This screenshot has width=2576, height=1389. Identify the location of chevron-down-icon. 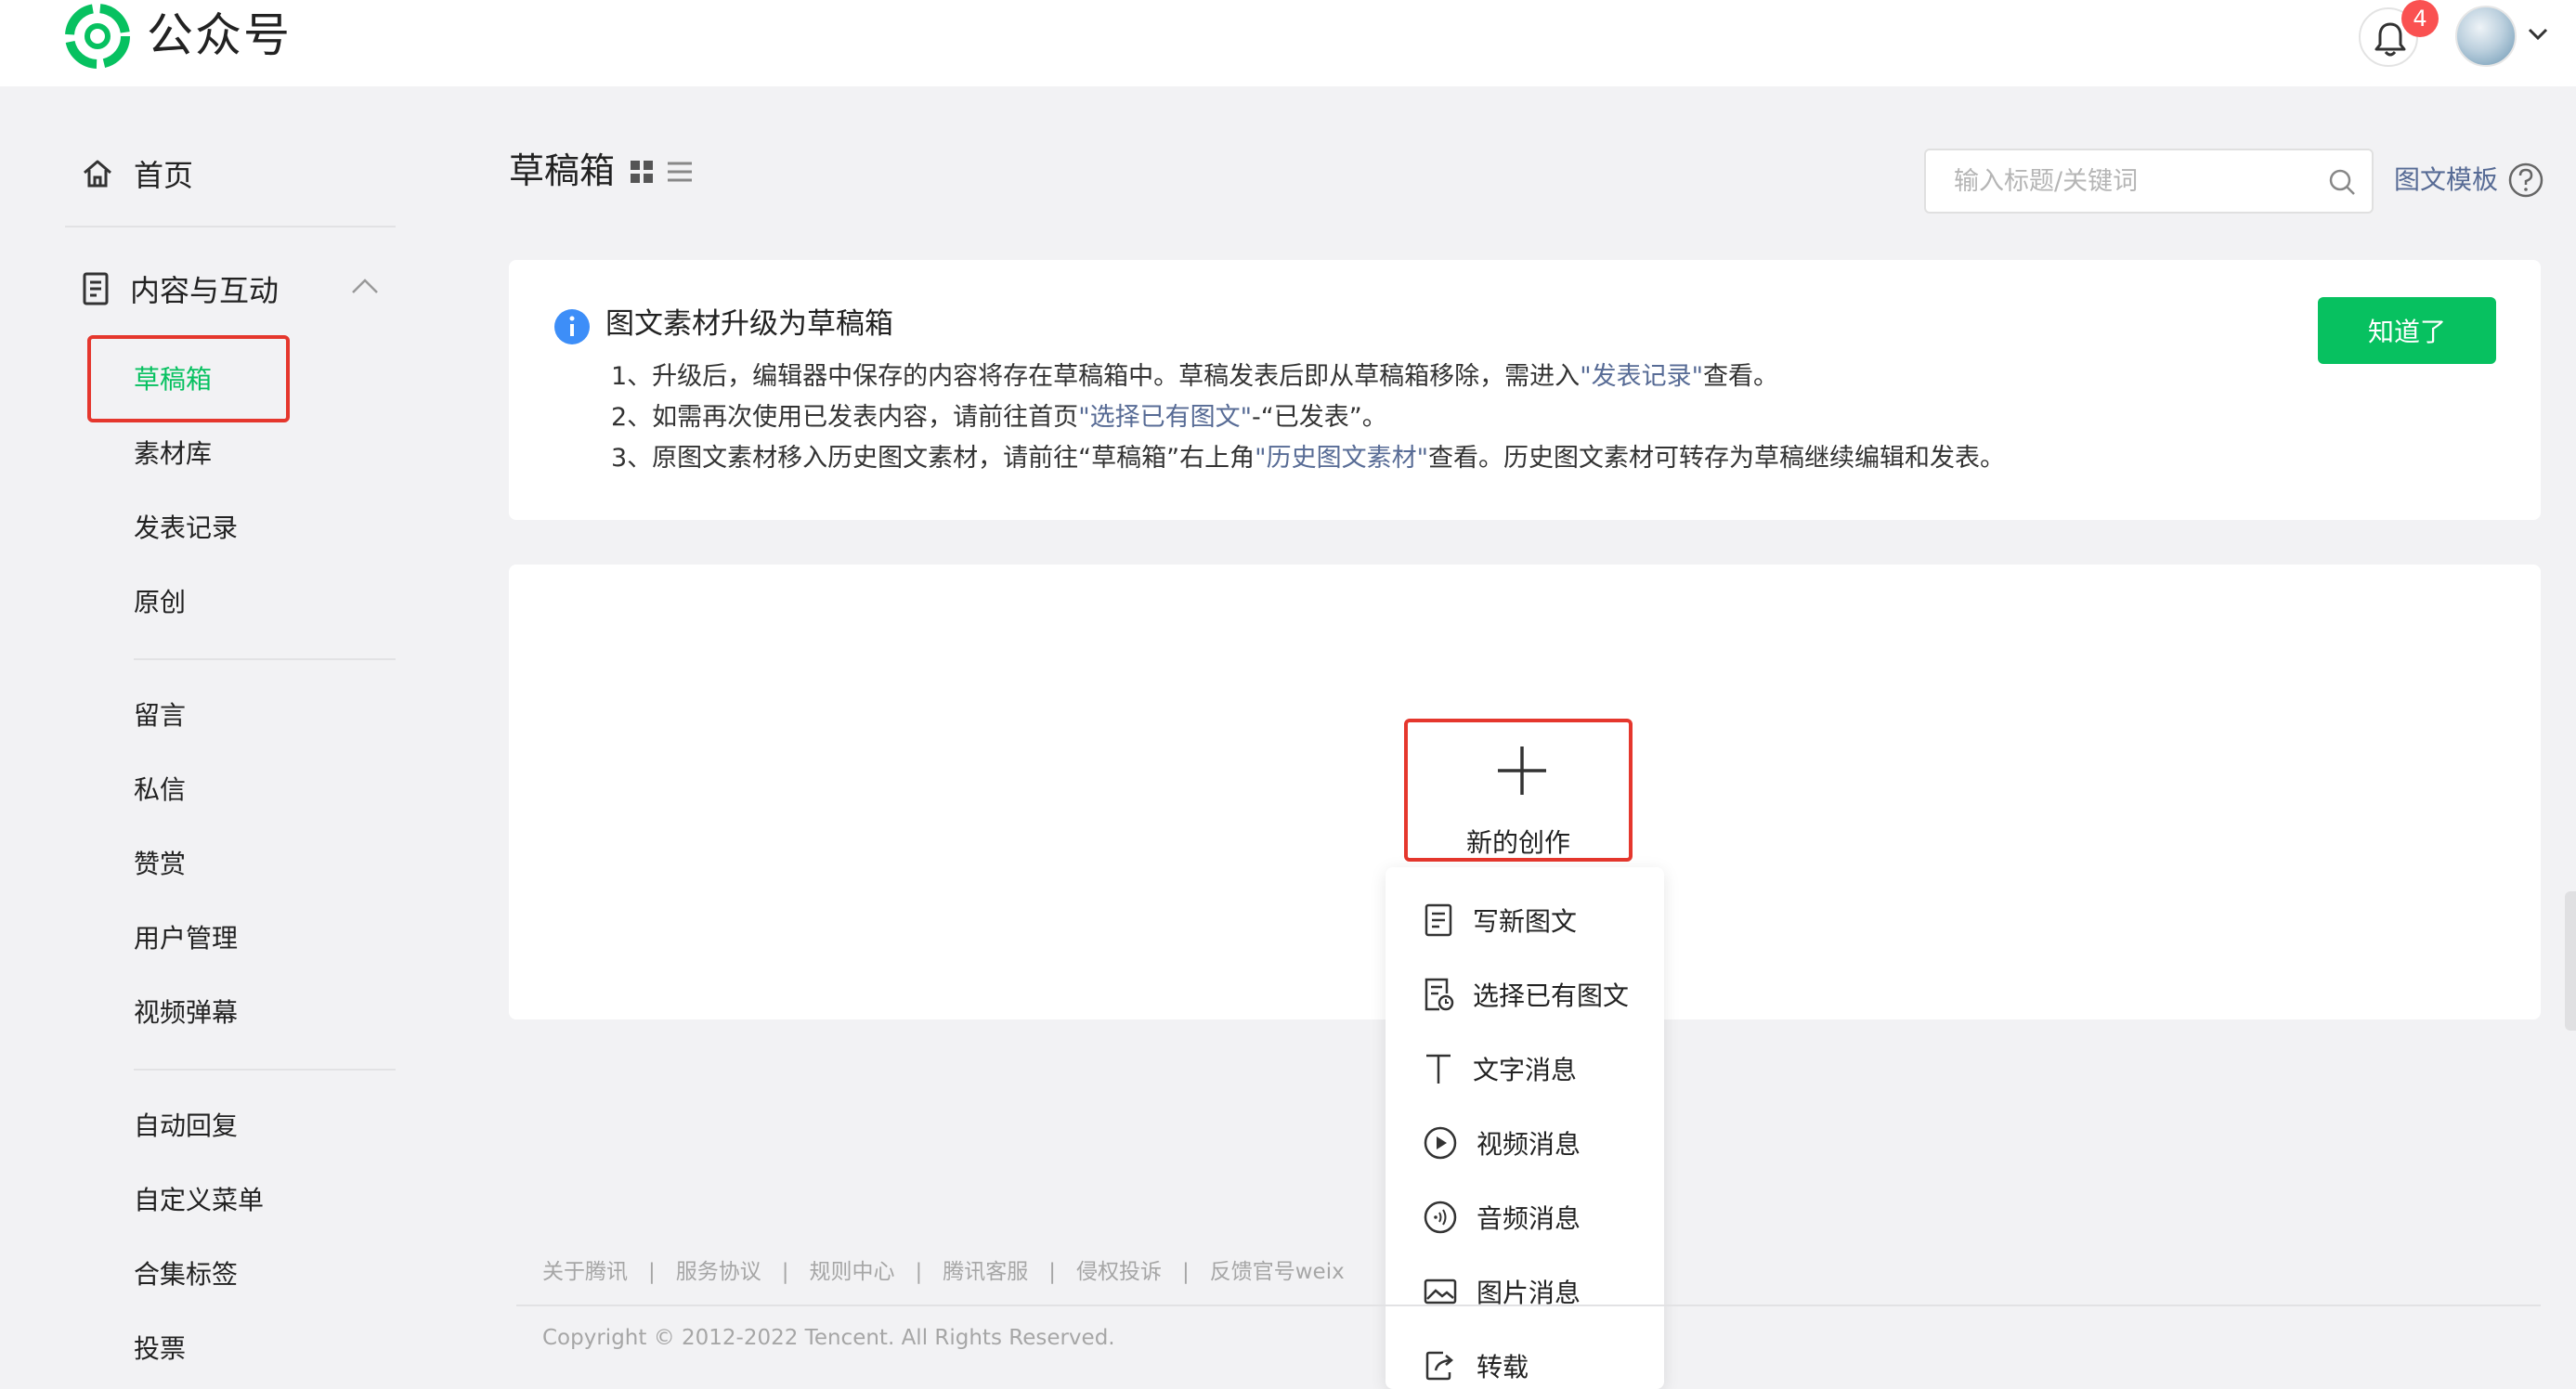
(2538, 34).